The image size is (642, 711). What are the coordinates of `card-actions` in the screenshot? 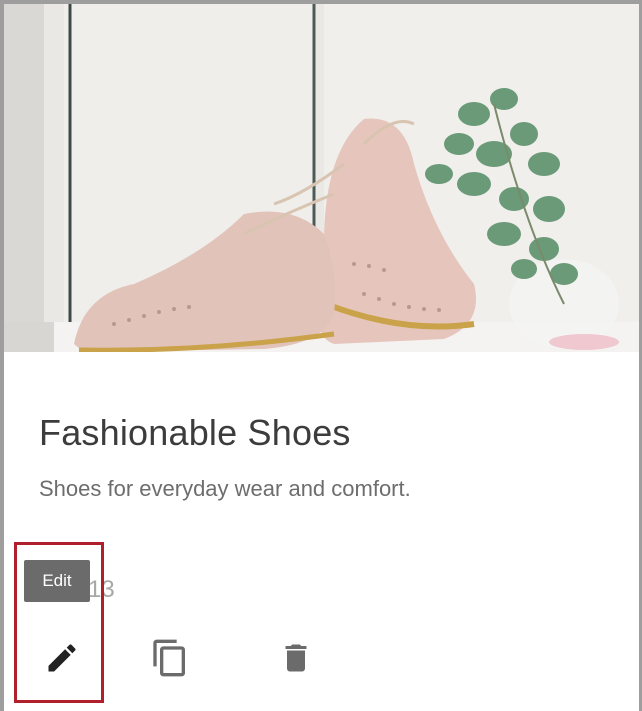 It's located at (321, 662).